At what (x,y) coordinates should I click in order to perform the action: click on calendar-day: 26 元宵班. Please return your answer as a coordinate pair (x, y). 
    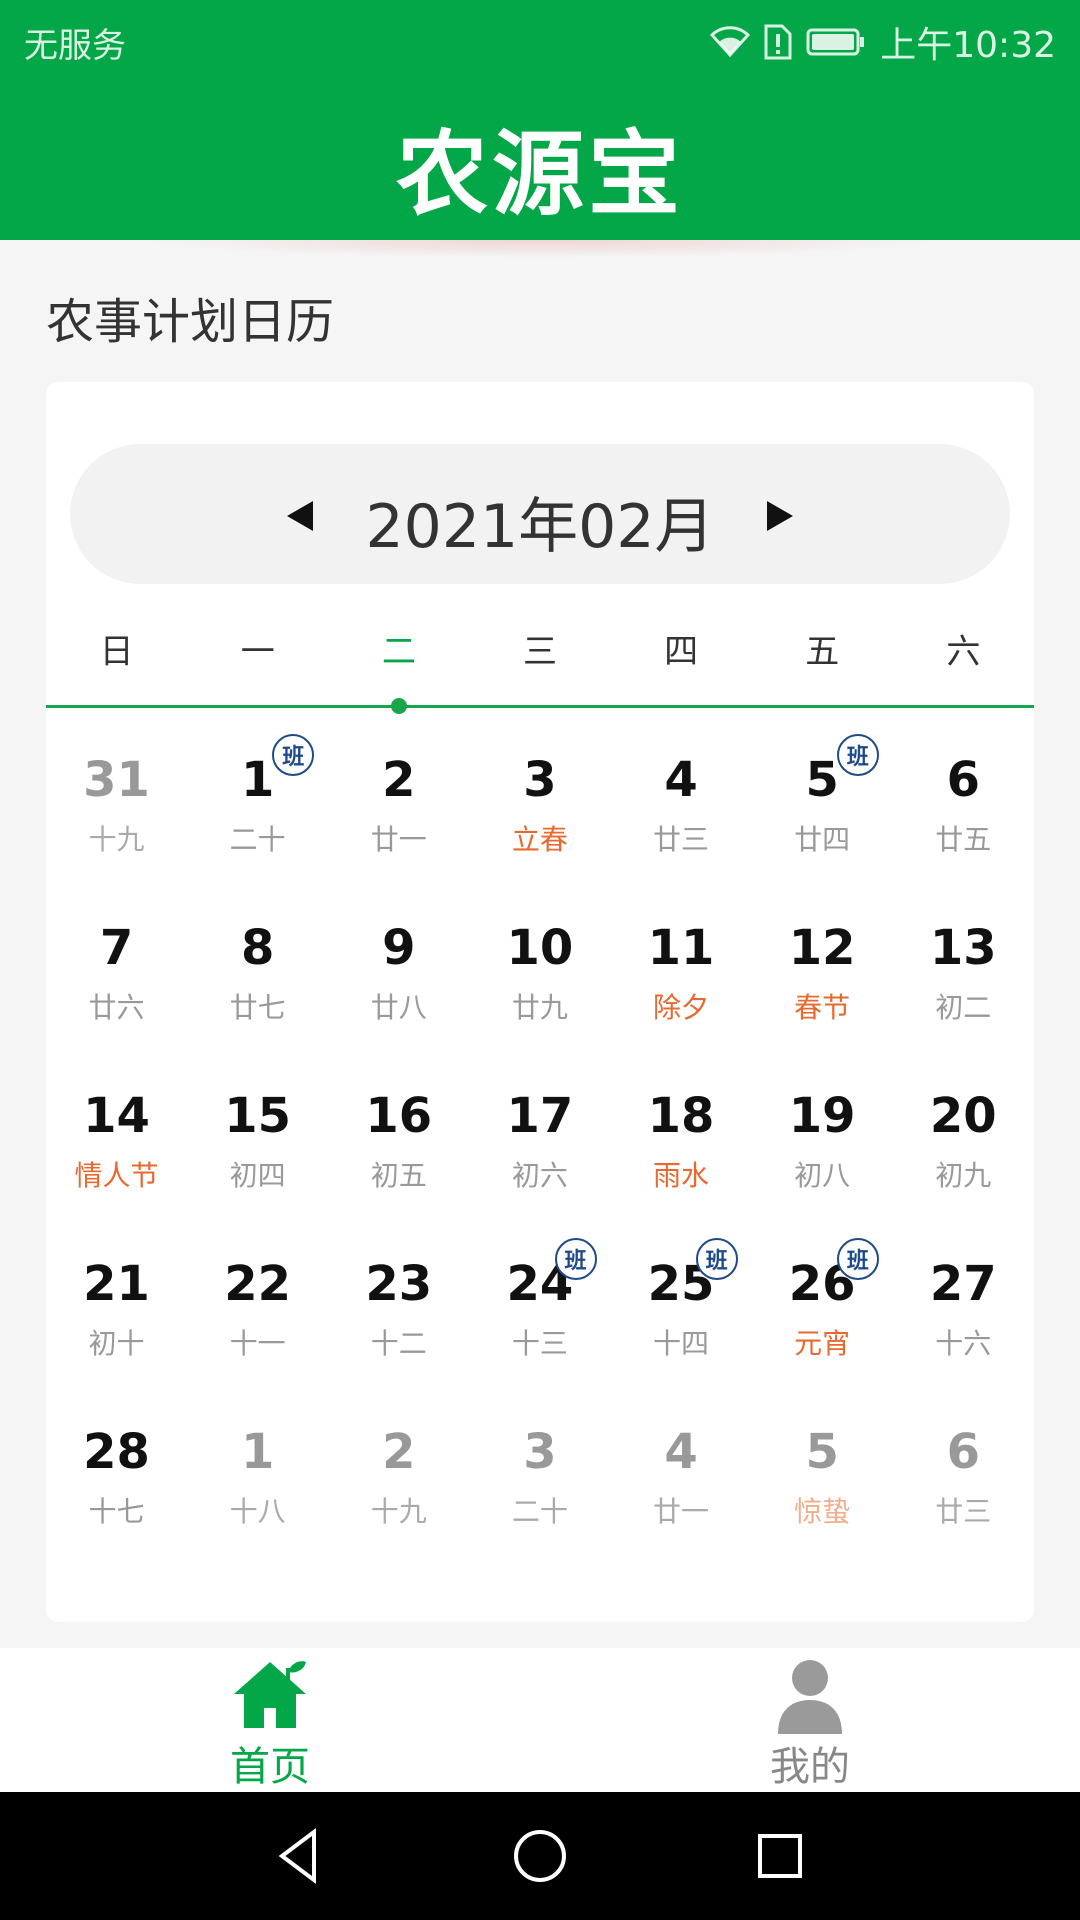
    Looking at the image, I should click on (822, 1300).